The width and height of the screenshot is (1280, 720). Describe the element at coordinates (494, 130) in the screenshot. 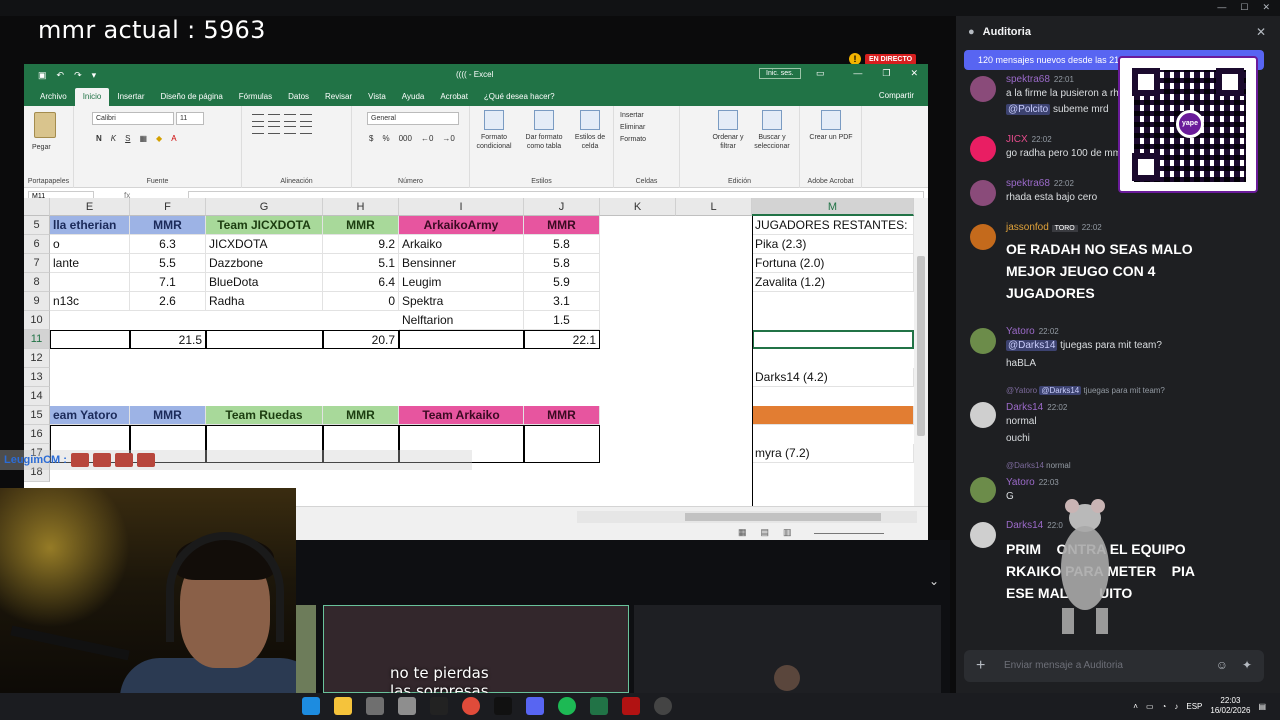

I see `conditional-format-button: Formato condicional` at that location.